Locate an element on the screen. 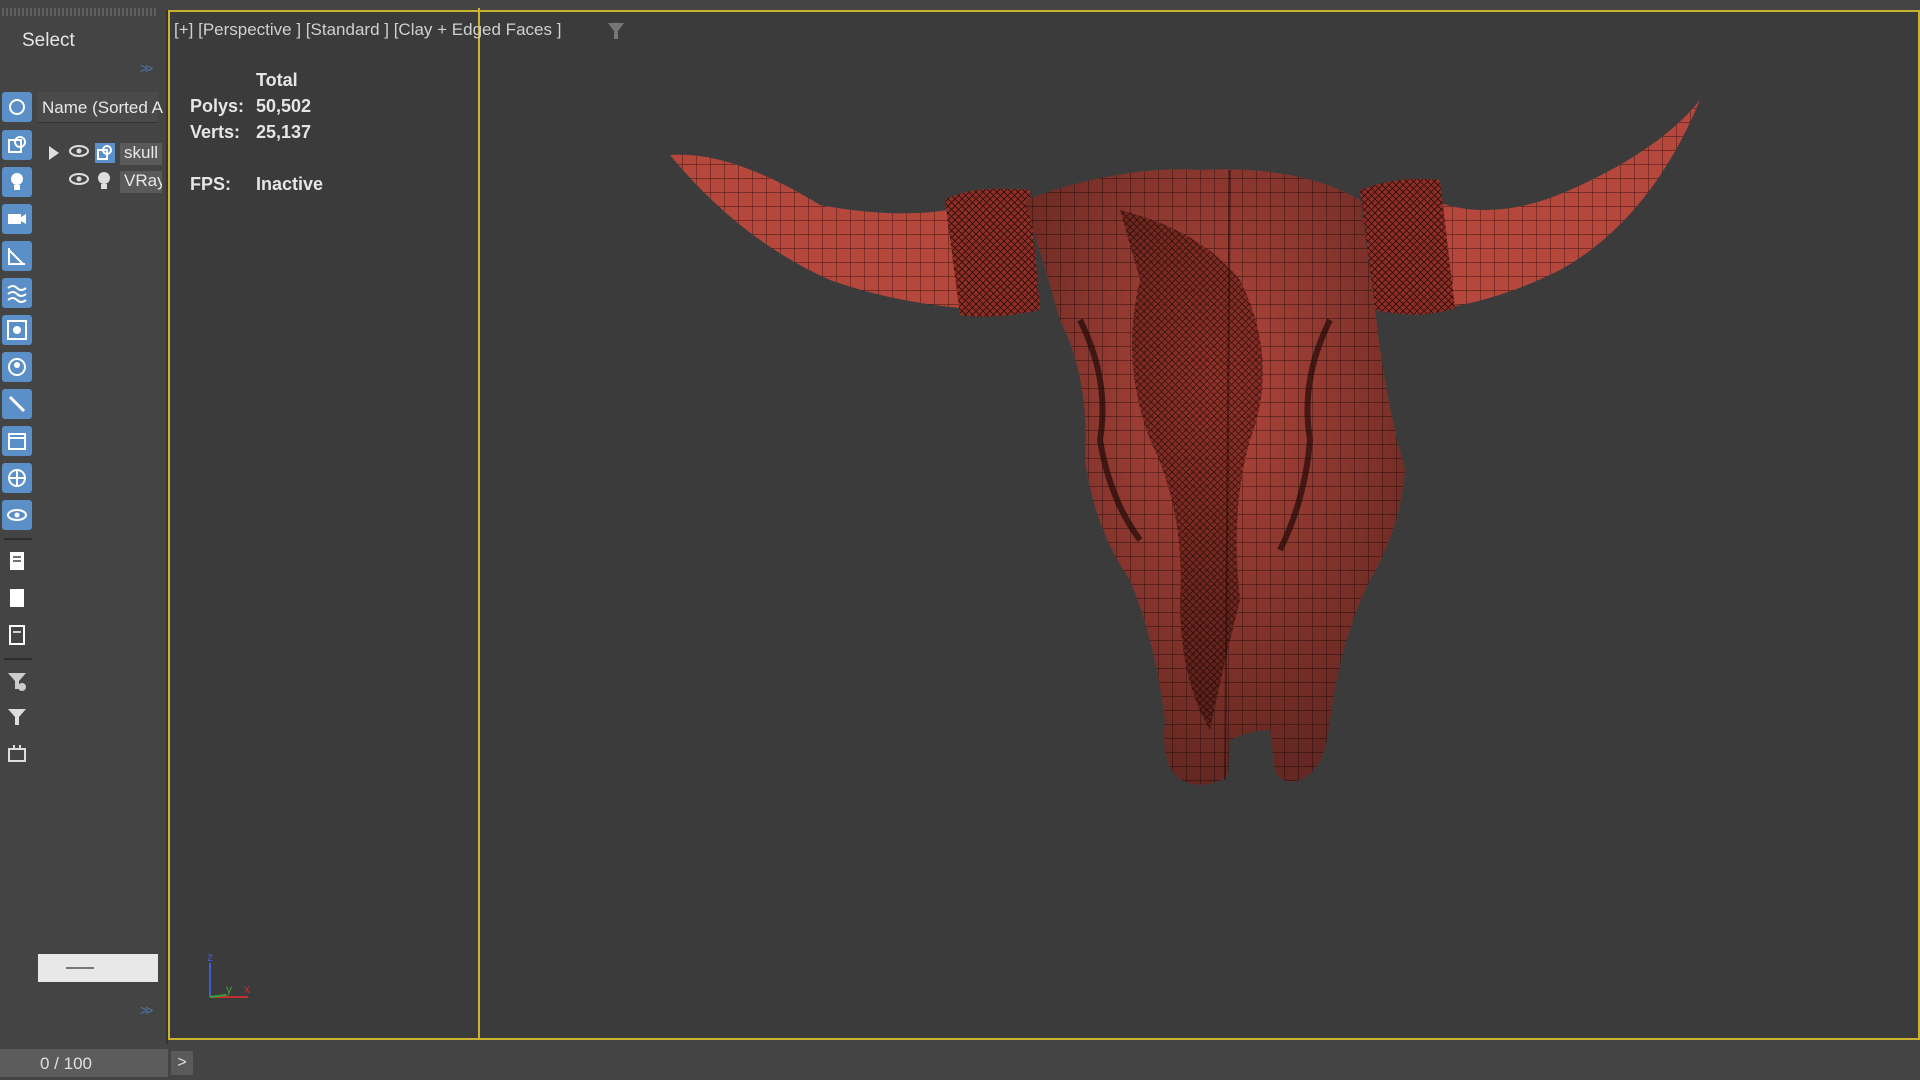 The height and width of the screenshot is (1080, 1920). tree-item-label: VRay is located at coordinates (141, 182).